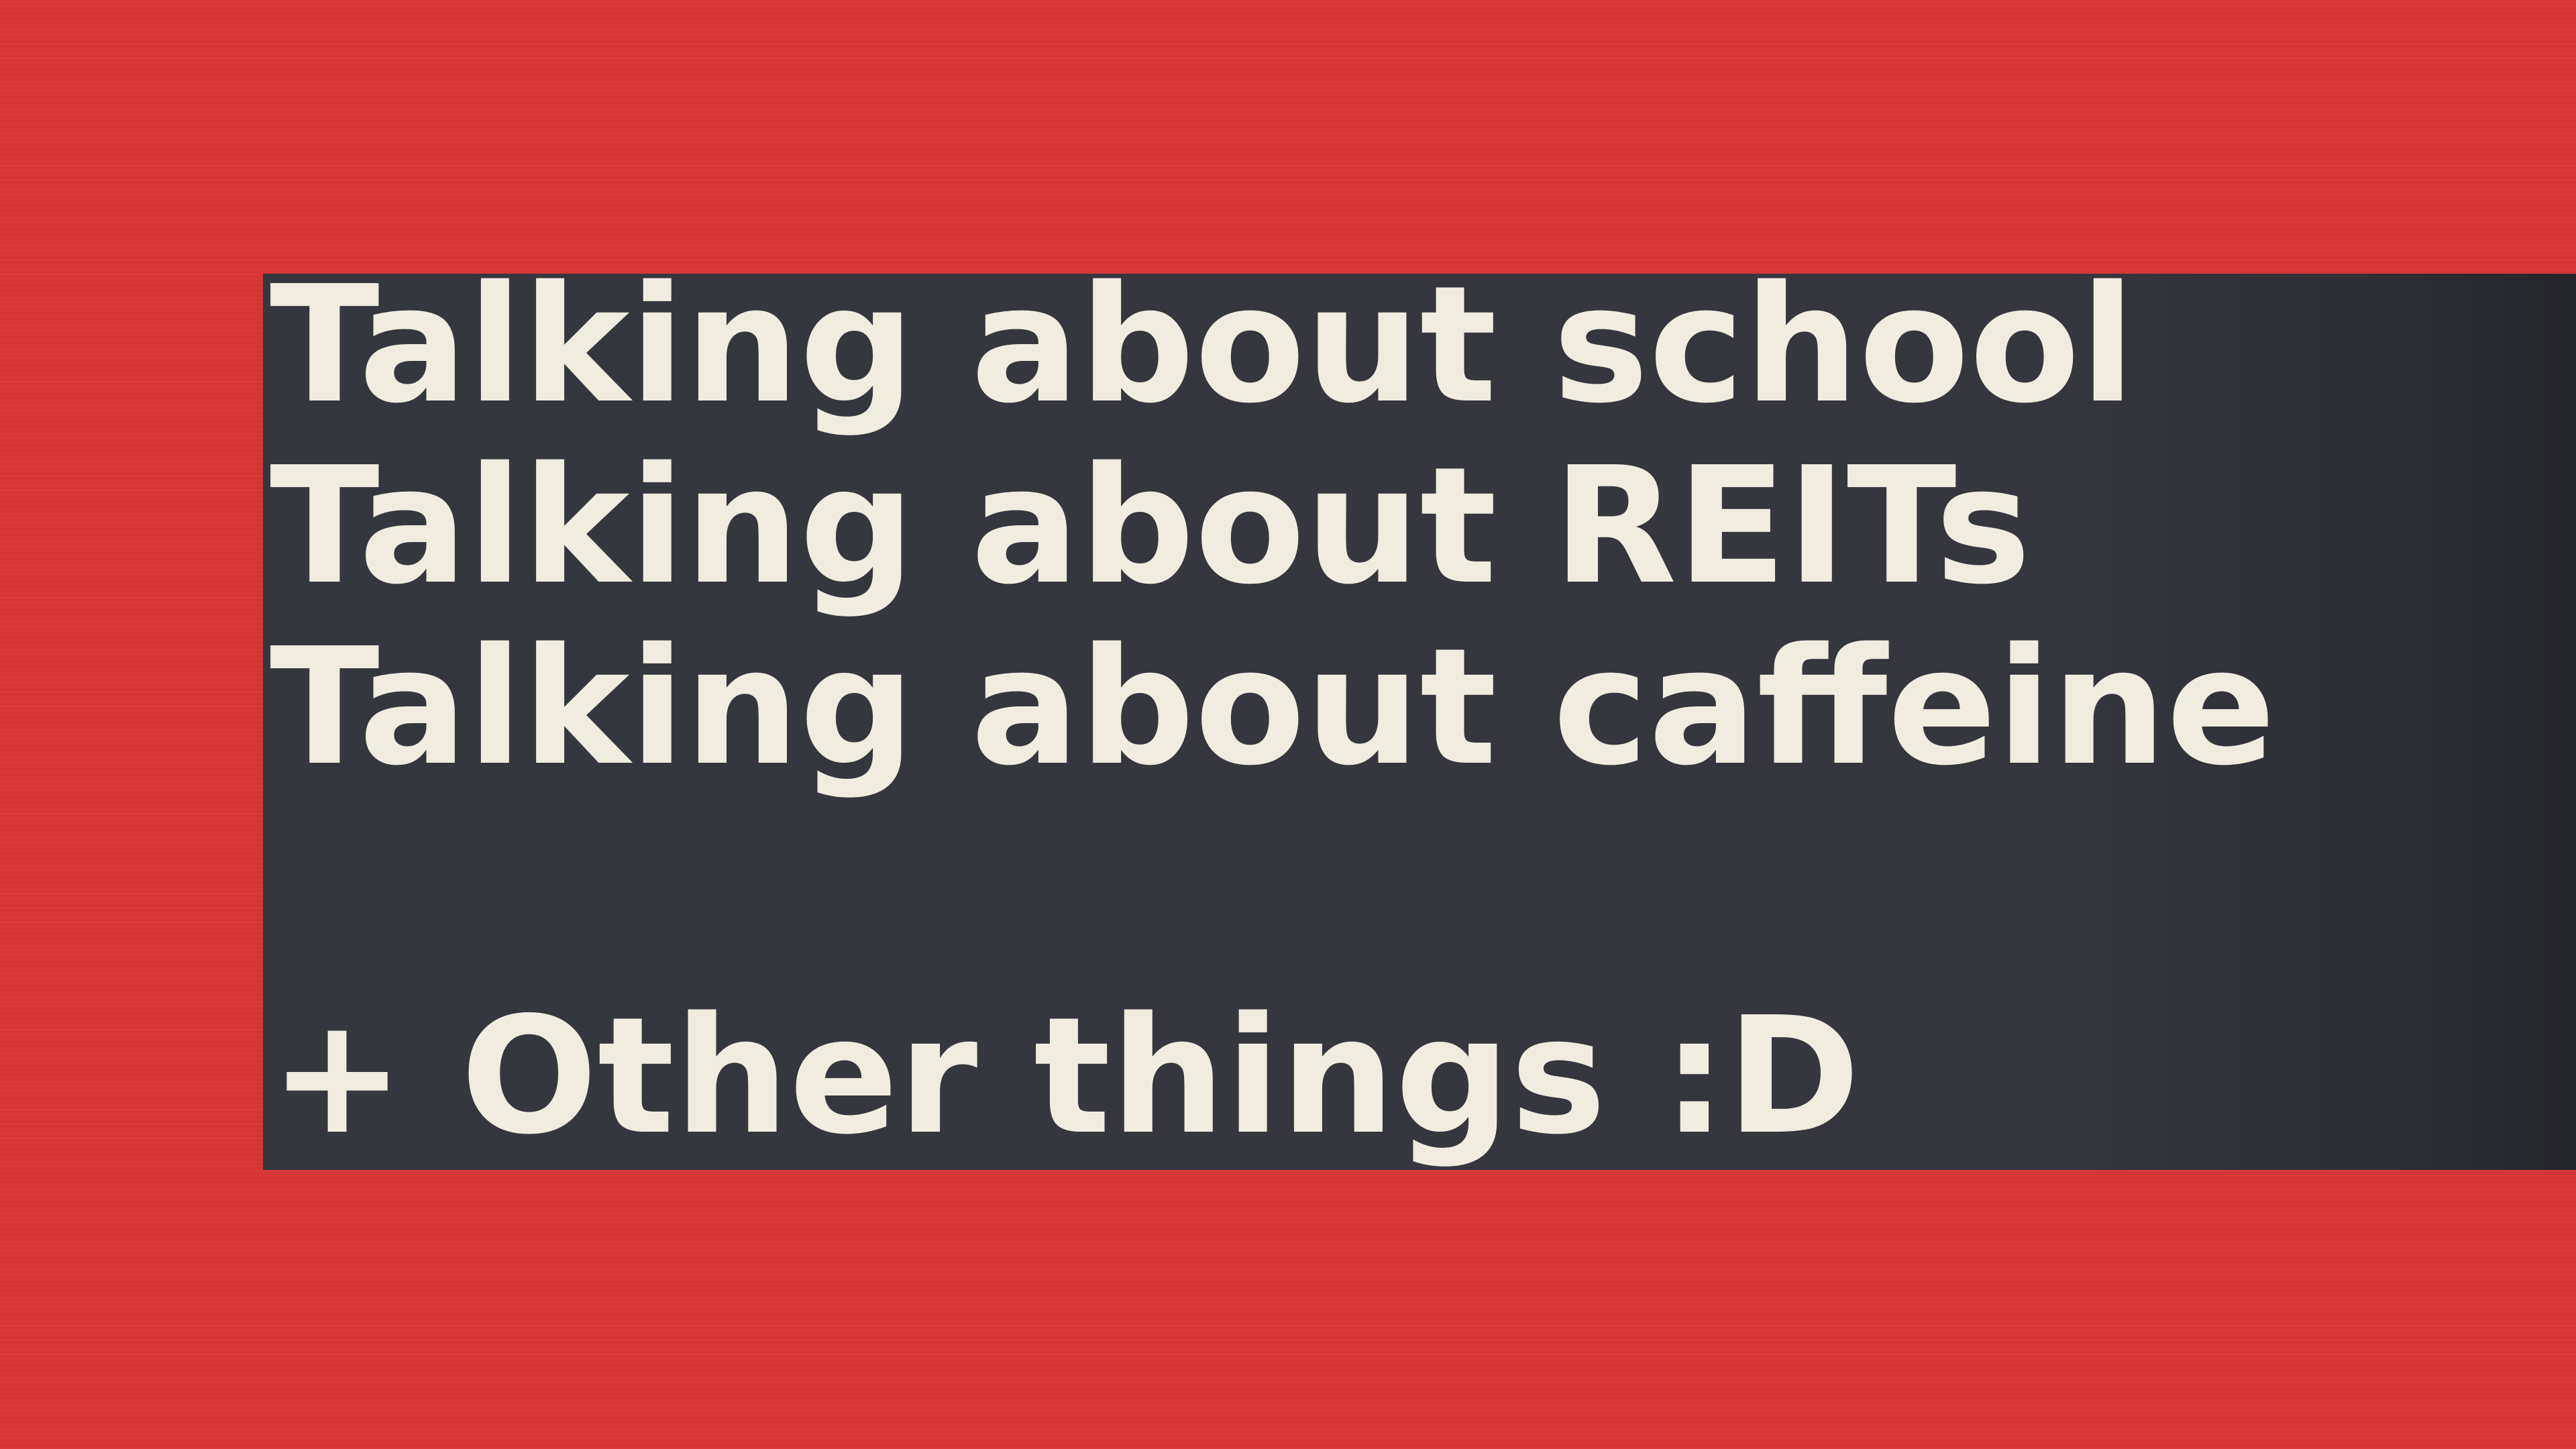  What do you see at coordinates (1065, 1076) in the screenshot?
I see `other-things-line: + Other things :D` at bounding box center [1065, 1076].